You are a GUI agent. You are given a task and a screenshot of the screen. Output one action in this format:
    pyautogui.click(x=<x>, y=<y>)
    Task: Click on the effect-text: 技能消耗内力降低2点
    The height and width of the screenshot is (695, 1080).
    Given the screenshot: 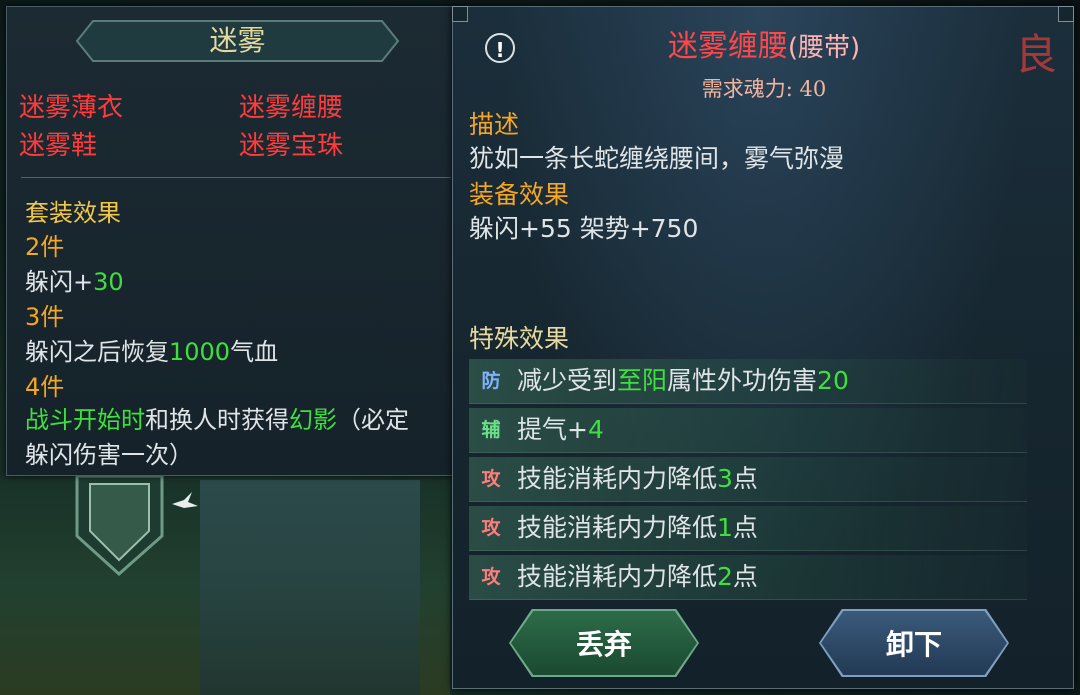 What is the action you would take?
    pyautogui.click(x=637, y=577)
    